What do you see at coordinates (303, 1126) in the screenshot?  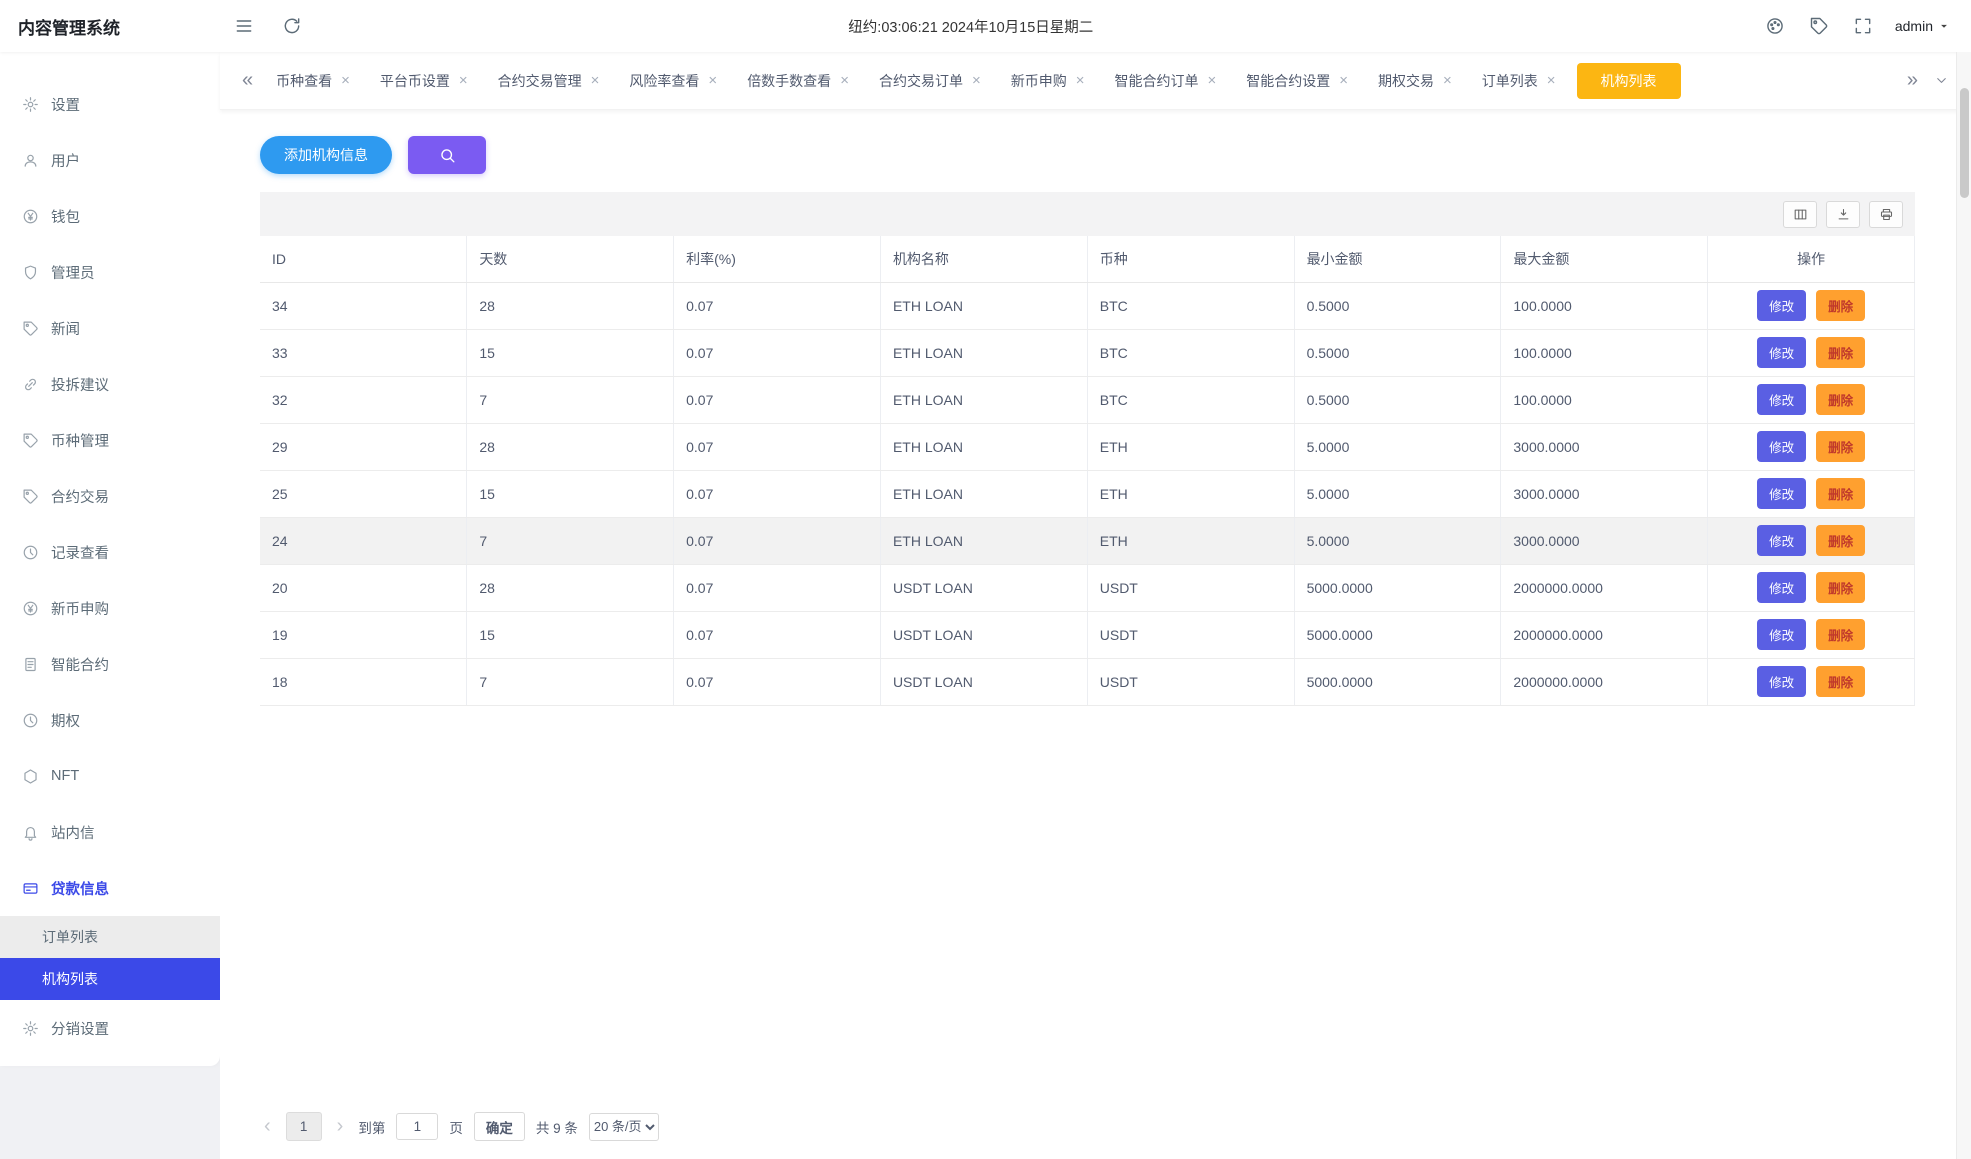 I see `current-page: 1` at bounding box center [303, 1126].